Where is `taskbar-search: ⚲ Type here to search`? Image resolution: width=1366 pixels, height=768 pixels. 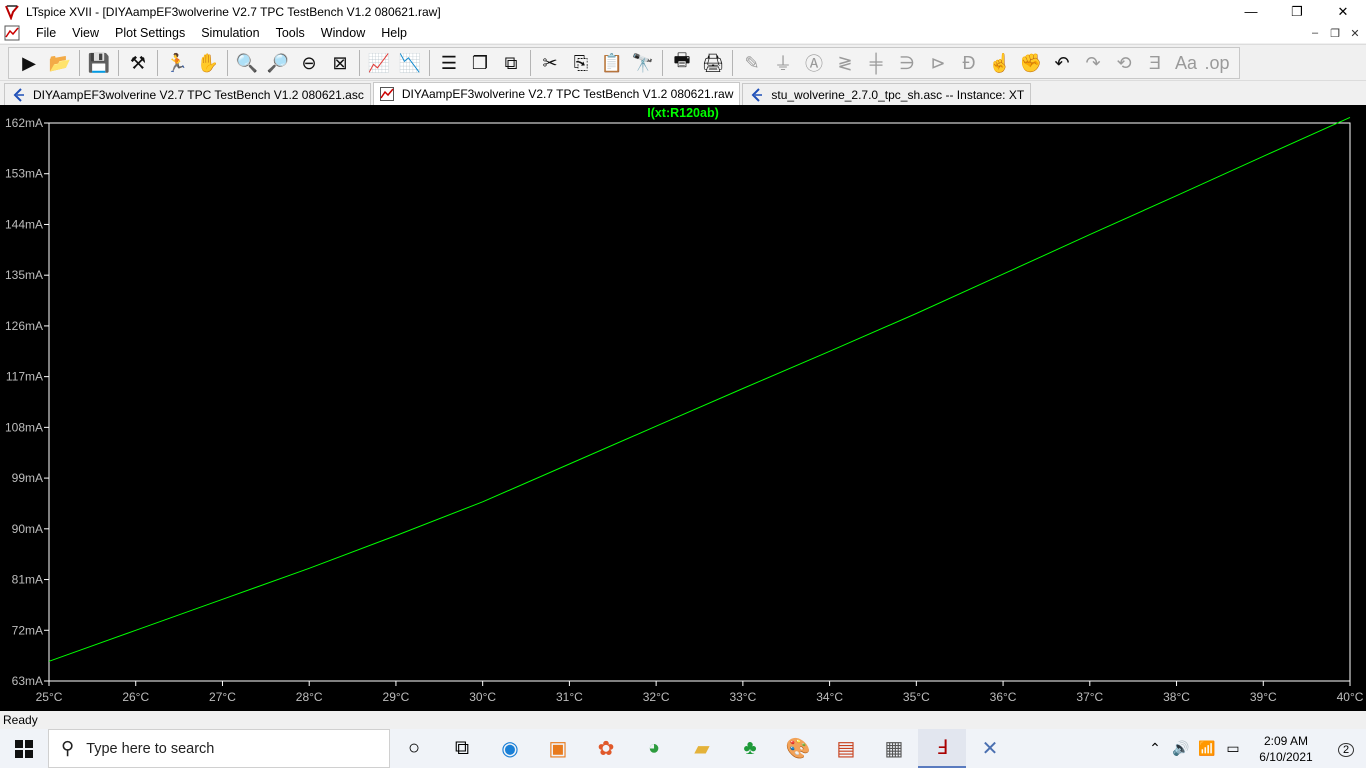 taskbar-search: ⚲ Type here to search is located at coordinates (219, 748).